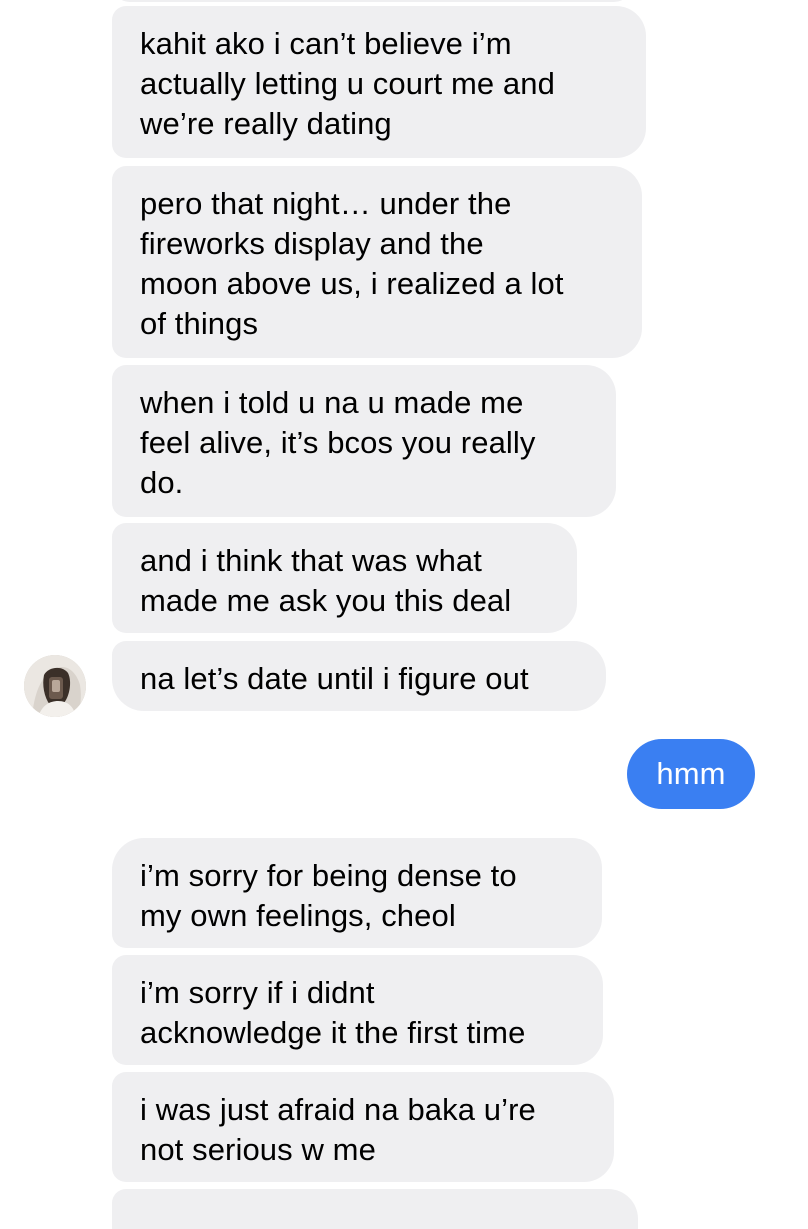  I want to click on contact-avatar, so click(55, 686).